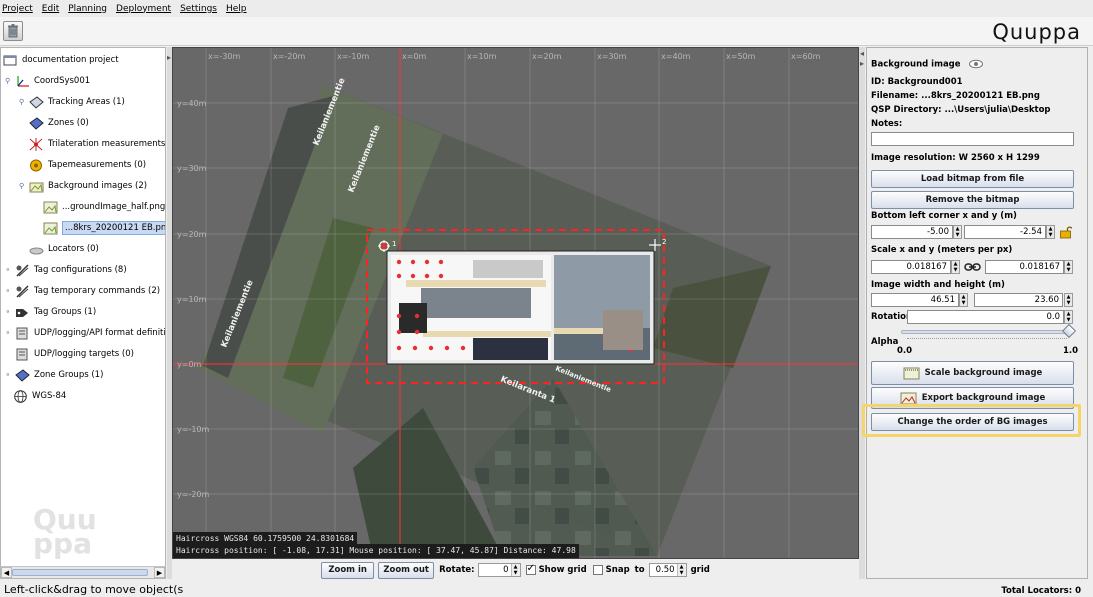  I want to click on tree-item-tapemeasurements: Tapemeasurements (0), so click(87, 165).